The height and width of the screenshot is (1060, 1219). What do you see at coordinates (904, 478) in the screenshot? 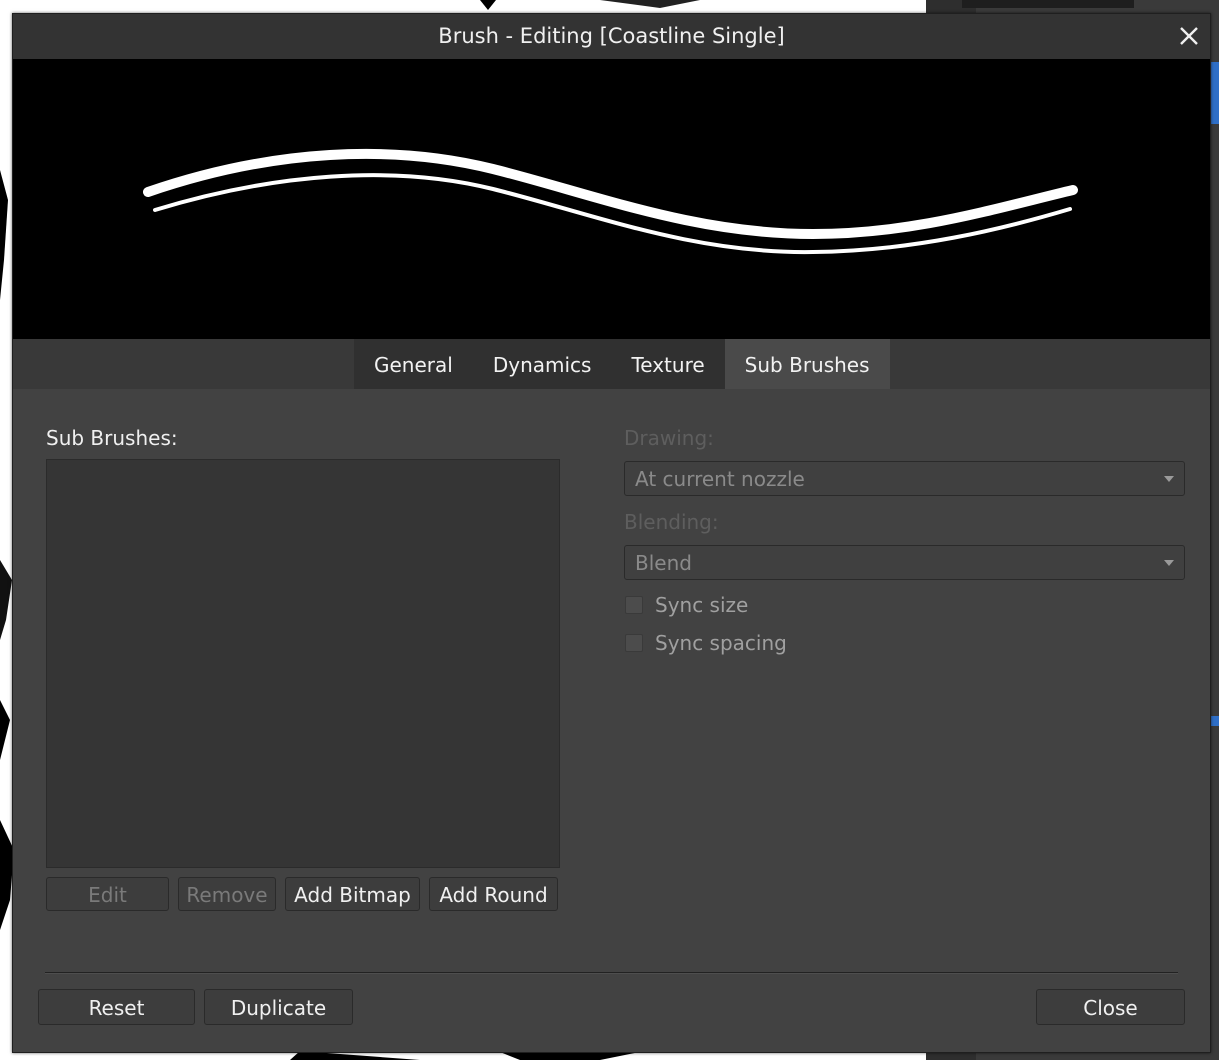
I see `drawing-select: At current nozzle` at bounding box center [904, 478].